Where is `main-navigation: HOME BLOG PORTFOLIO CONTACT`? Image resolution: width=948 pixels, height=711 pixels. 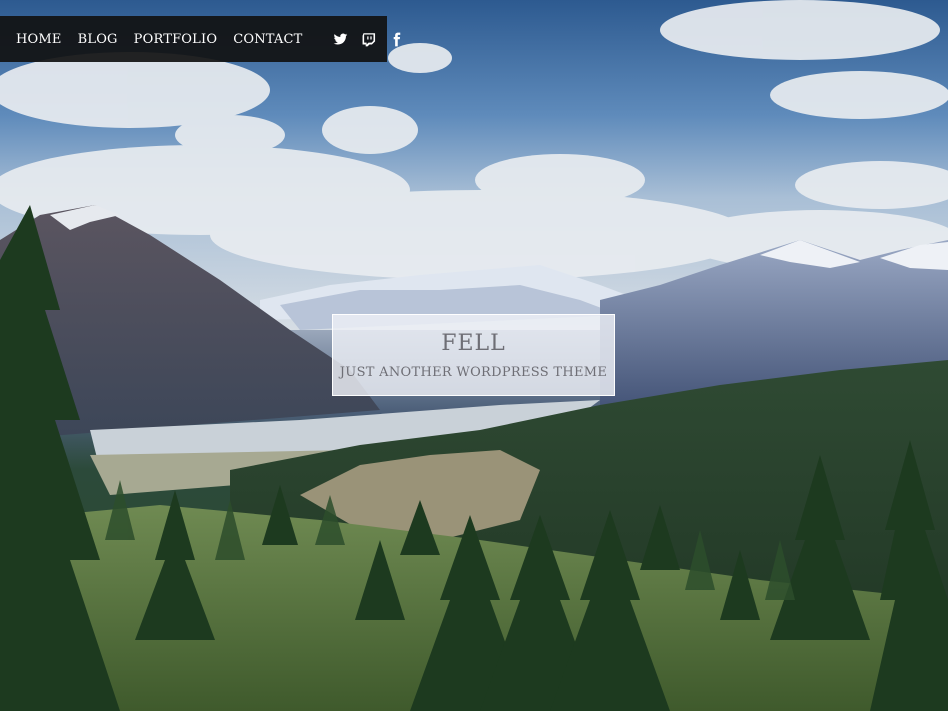 main-navigation: HOME BLOG PORTFOLIO CONTACT is located at coordinates (200, 39).